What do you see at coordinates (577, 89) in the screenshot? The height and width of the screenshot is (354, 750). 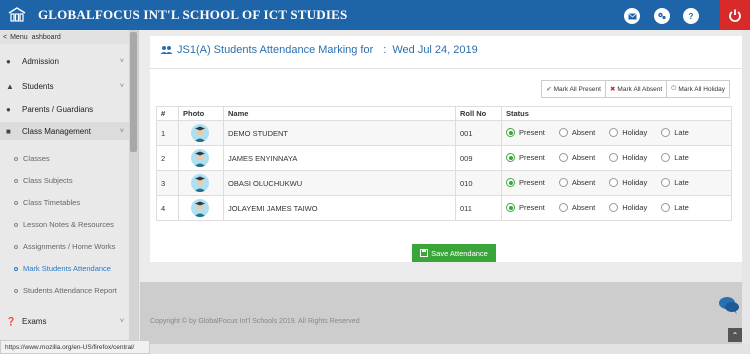 I see `button-label: Mark All Present` at bounding box center [577, 89].